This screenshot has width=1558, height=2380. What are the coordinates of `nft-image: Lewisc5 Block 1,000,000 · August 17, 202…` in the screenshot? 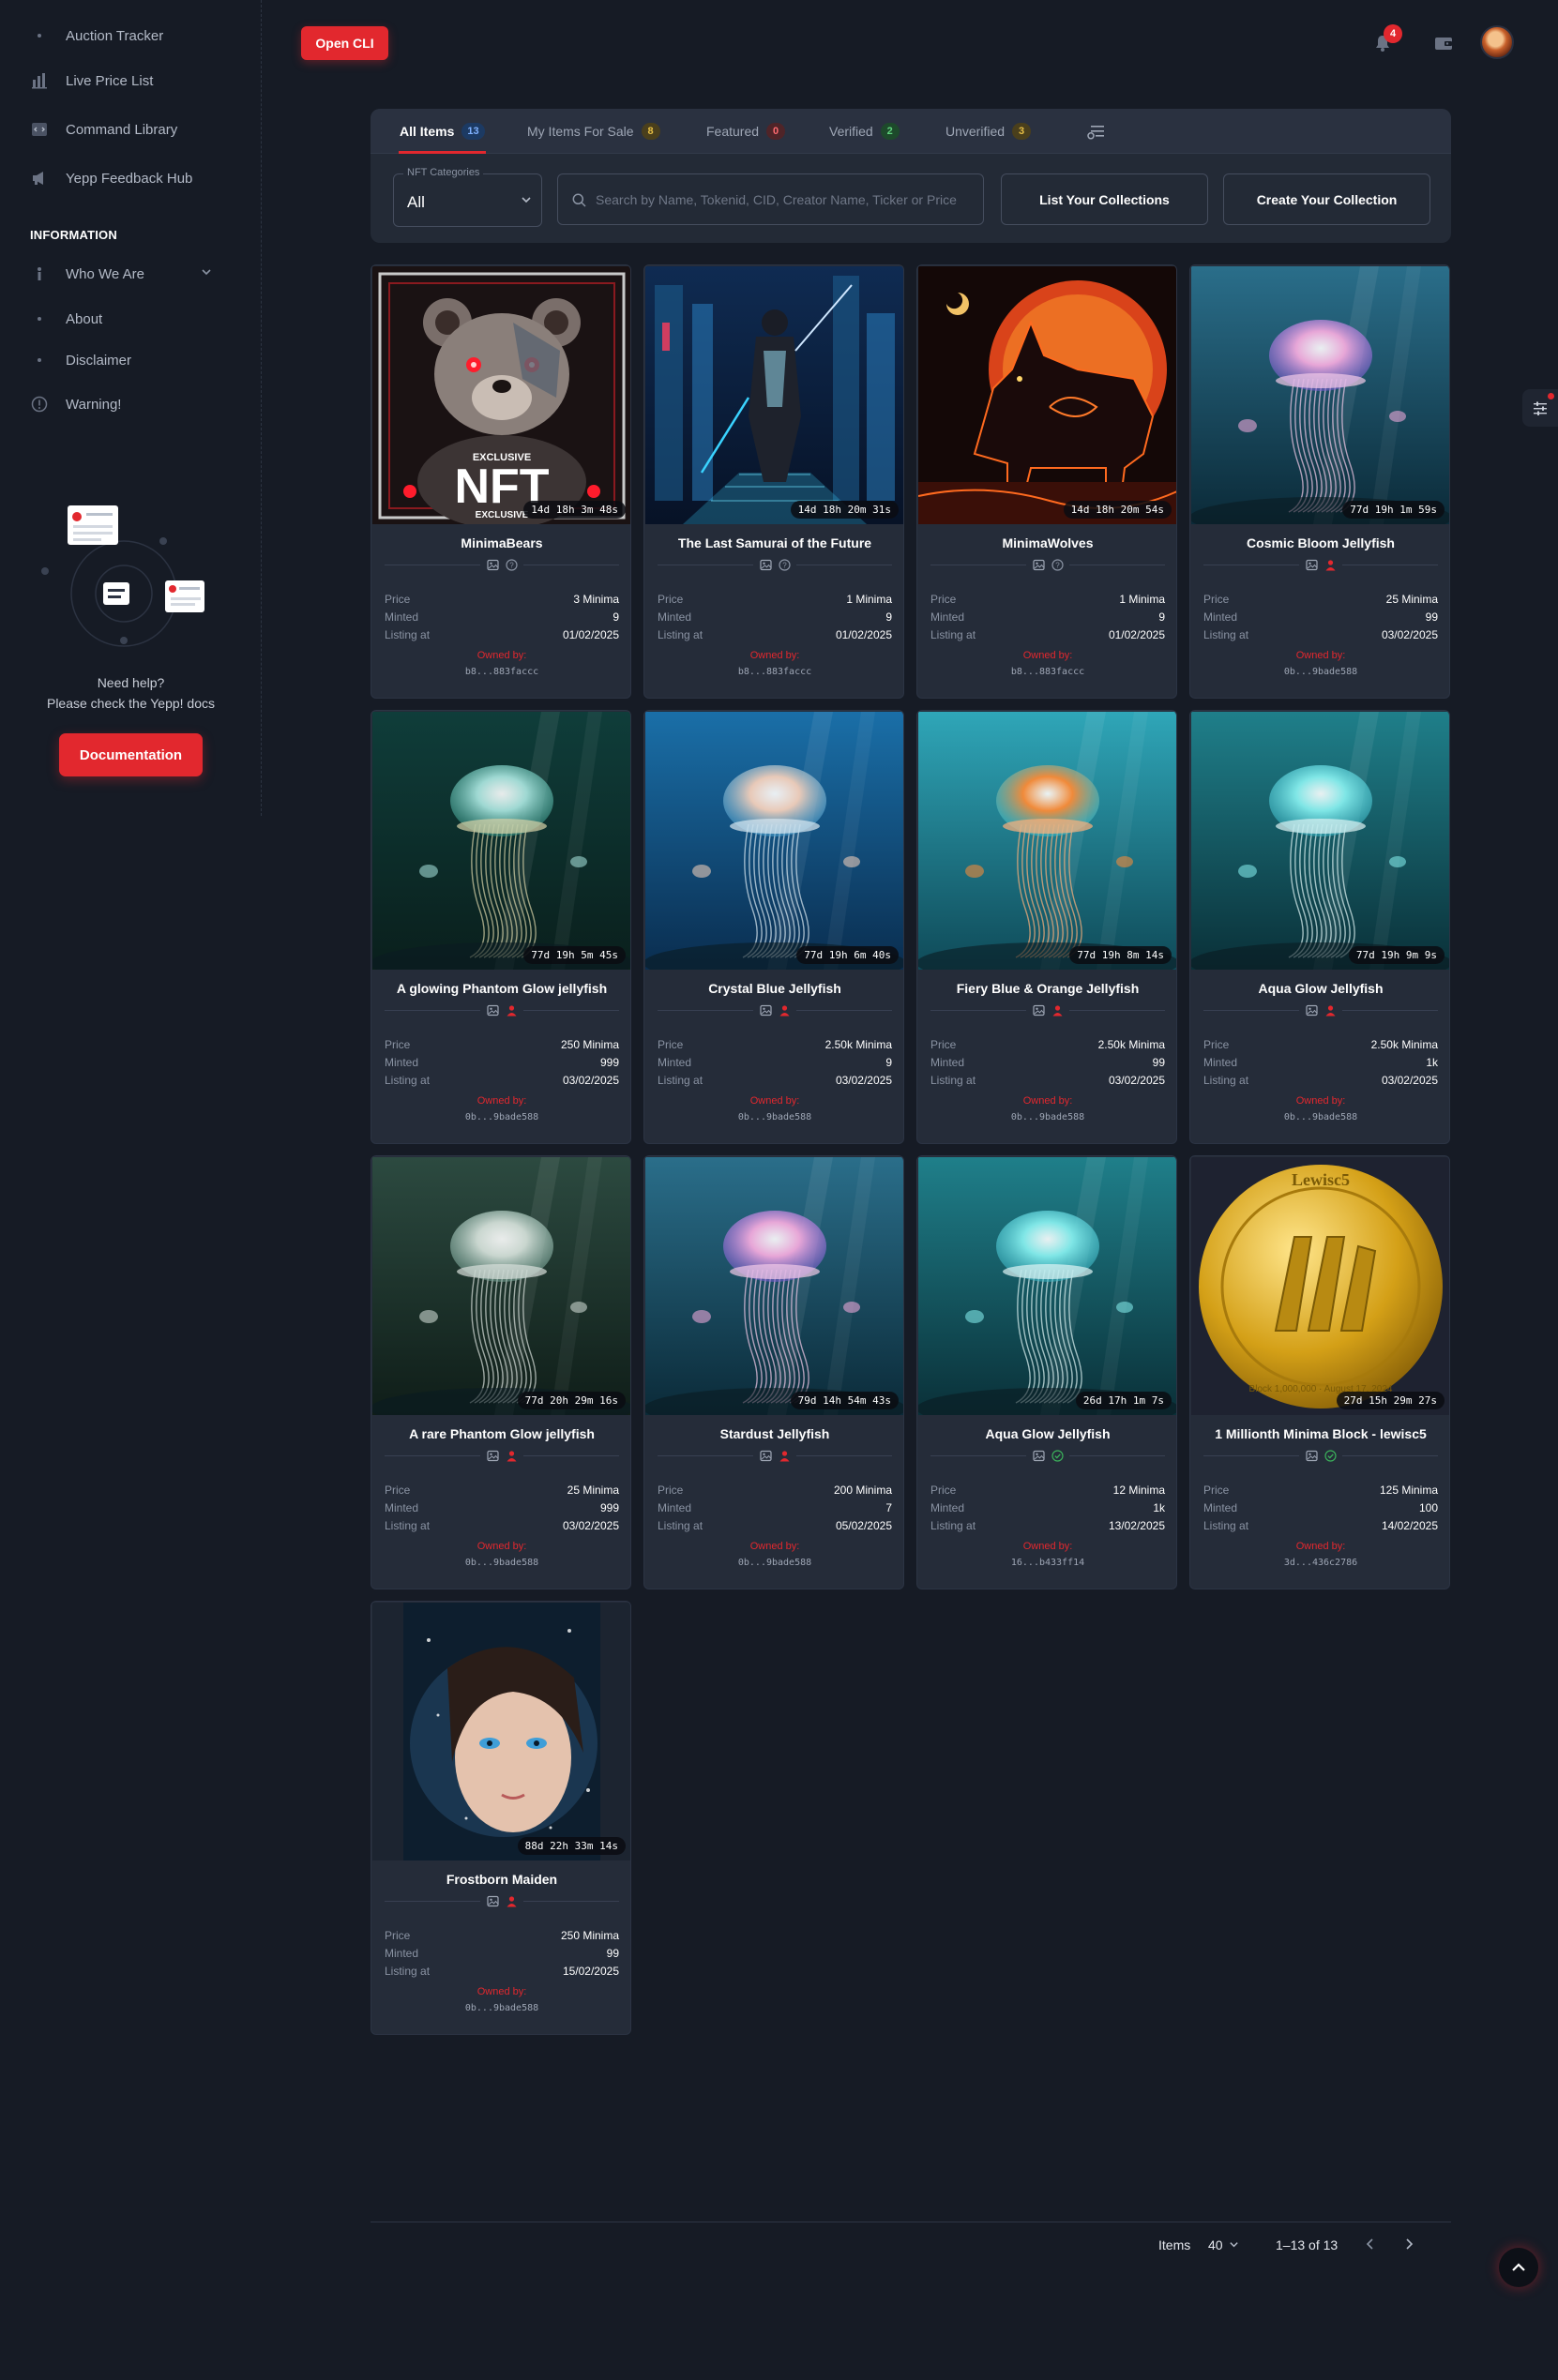 It's located at (1320, 1286).